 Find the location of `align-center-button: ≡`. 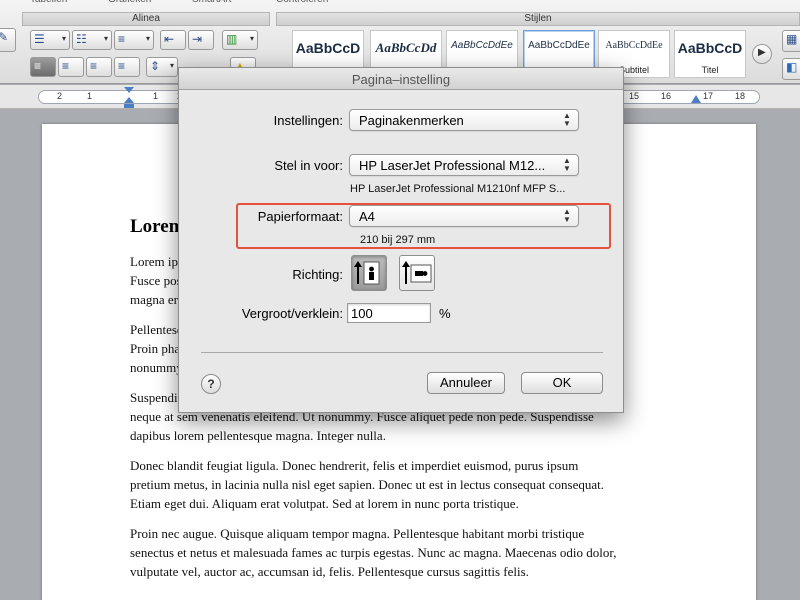

align-center-button: ≡ is located at coordinates (71, 67).